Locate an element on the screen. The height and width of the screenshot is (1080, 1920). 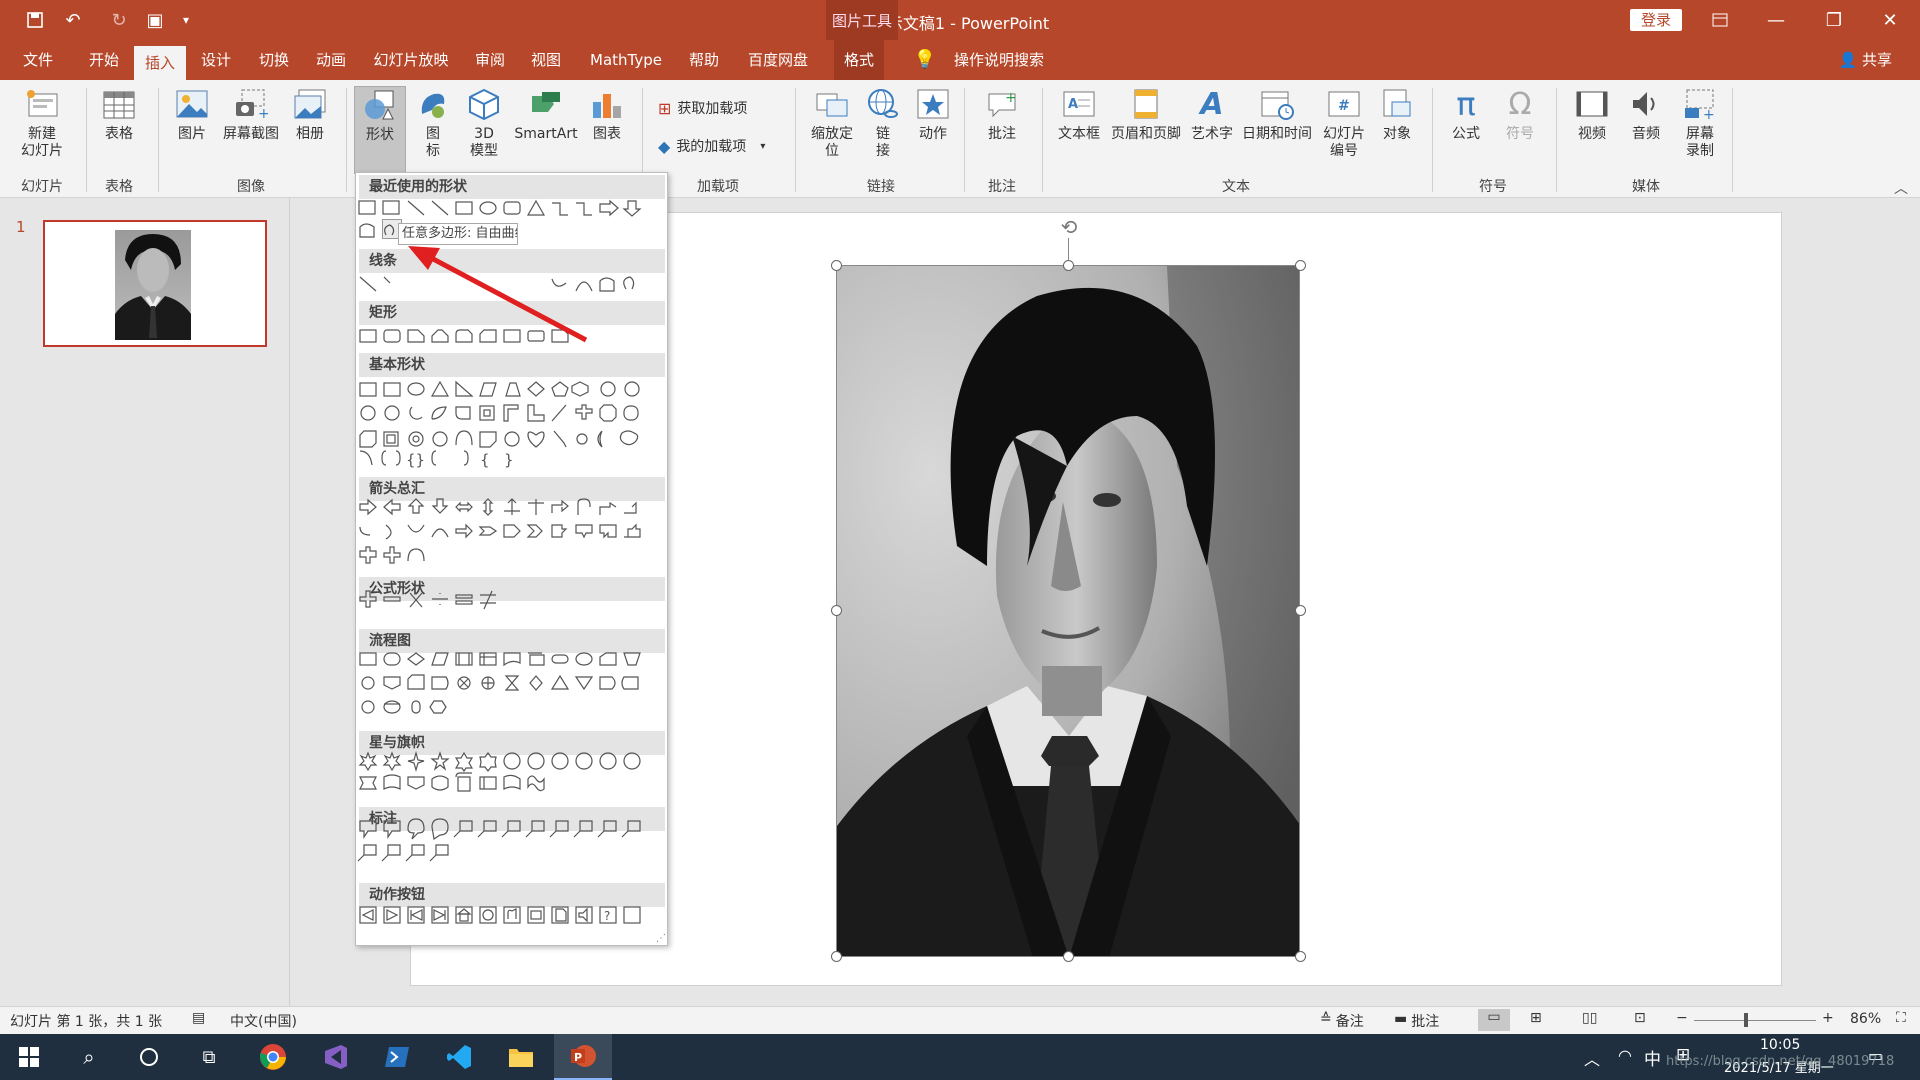
zoom-out-icon: − is located at coordinates (1682, 1018).